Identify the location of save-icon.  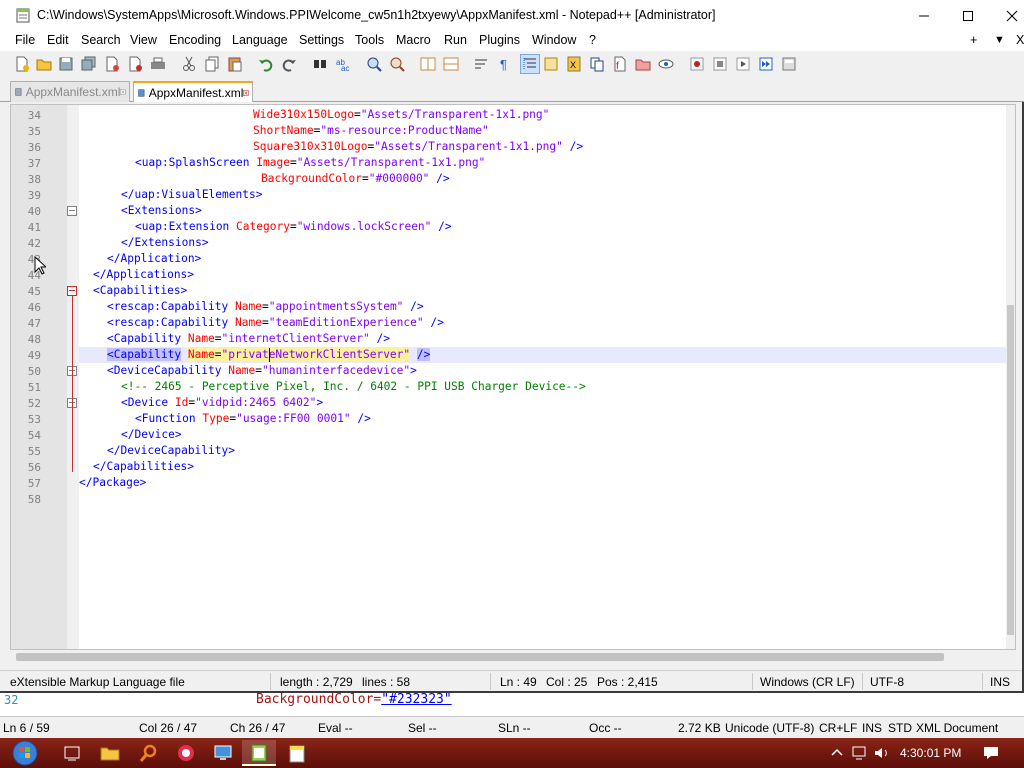
(66, 64).